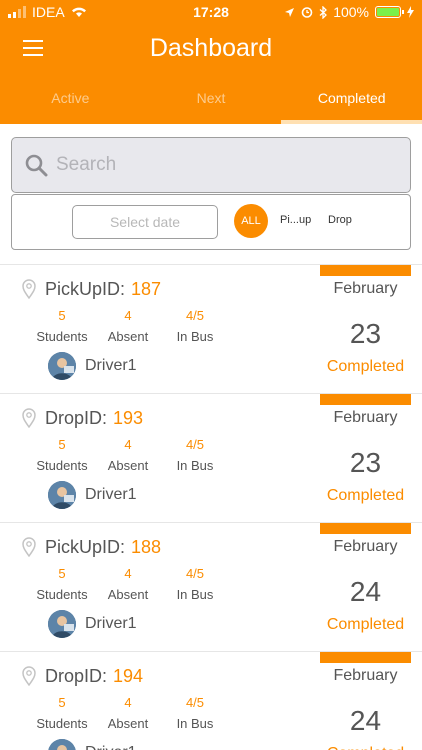  Describe the element at coordinates (128, 418) in the screenshot. I see `trip-id: 193` at that location.